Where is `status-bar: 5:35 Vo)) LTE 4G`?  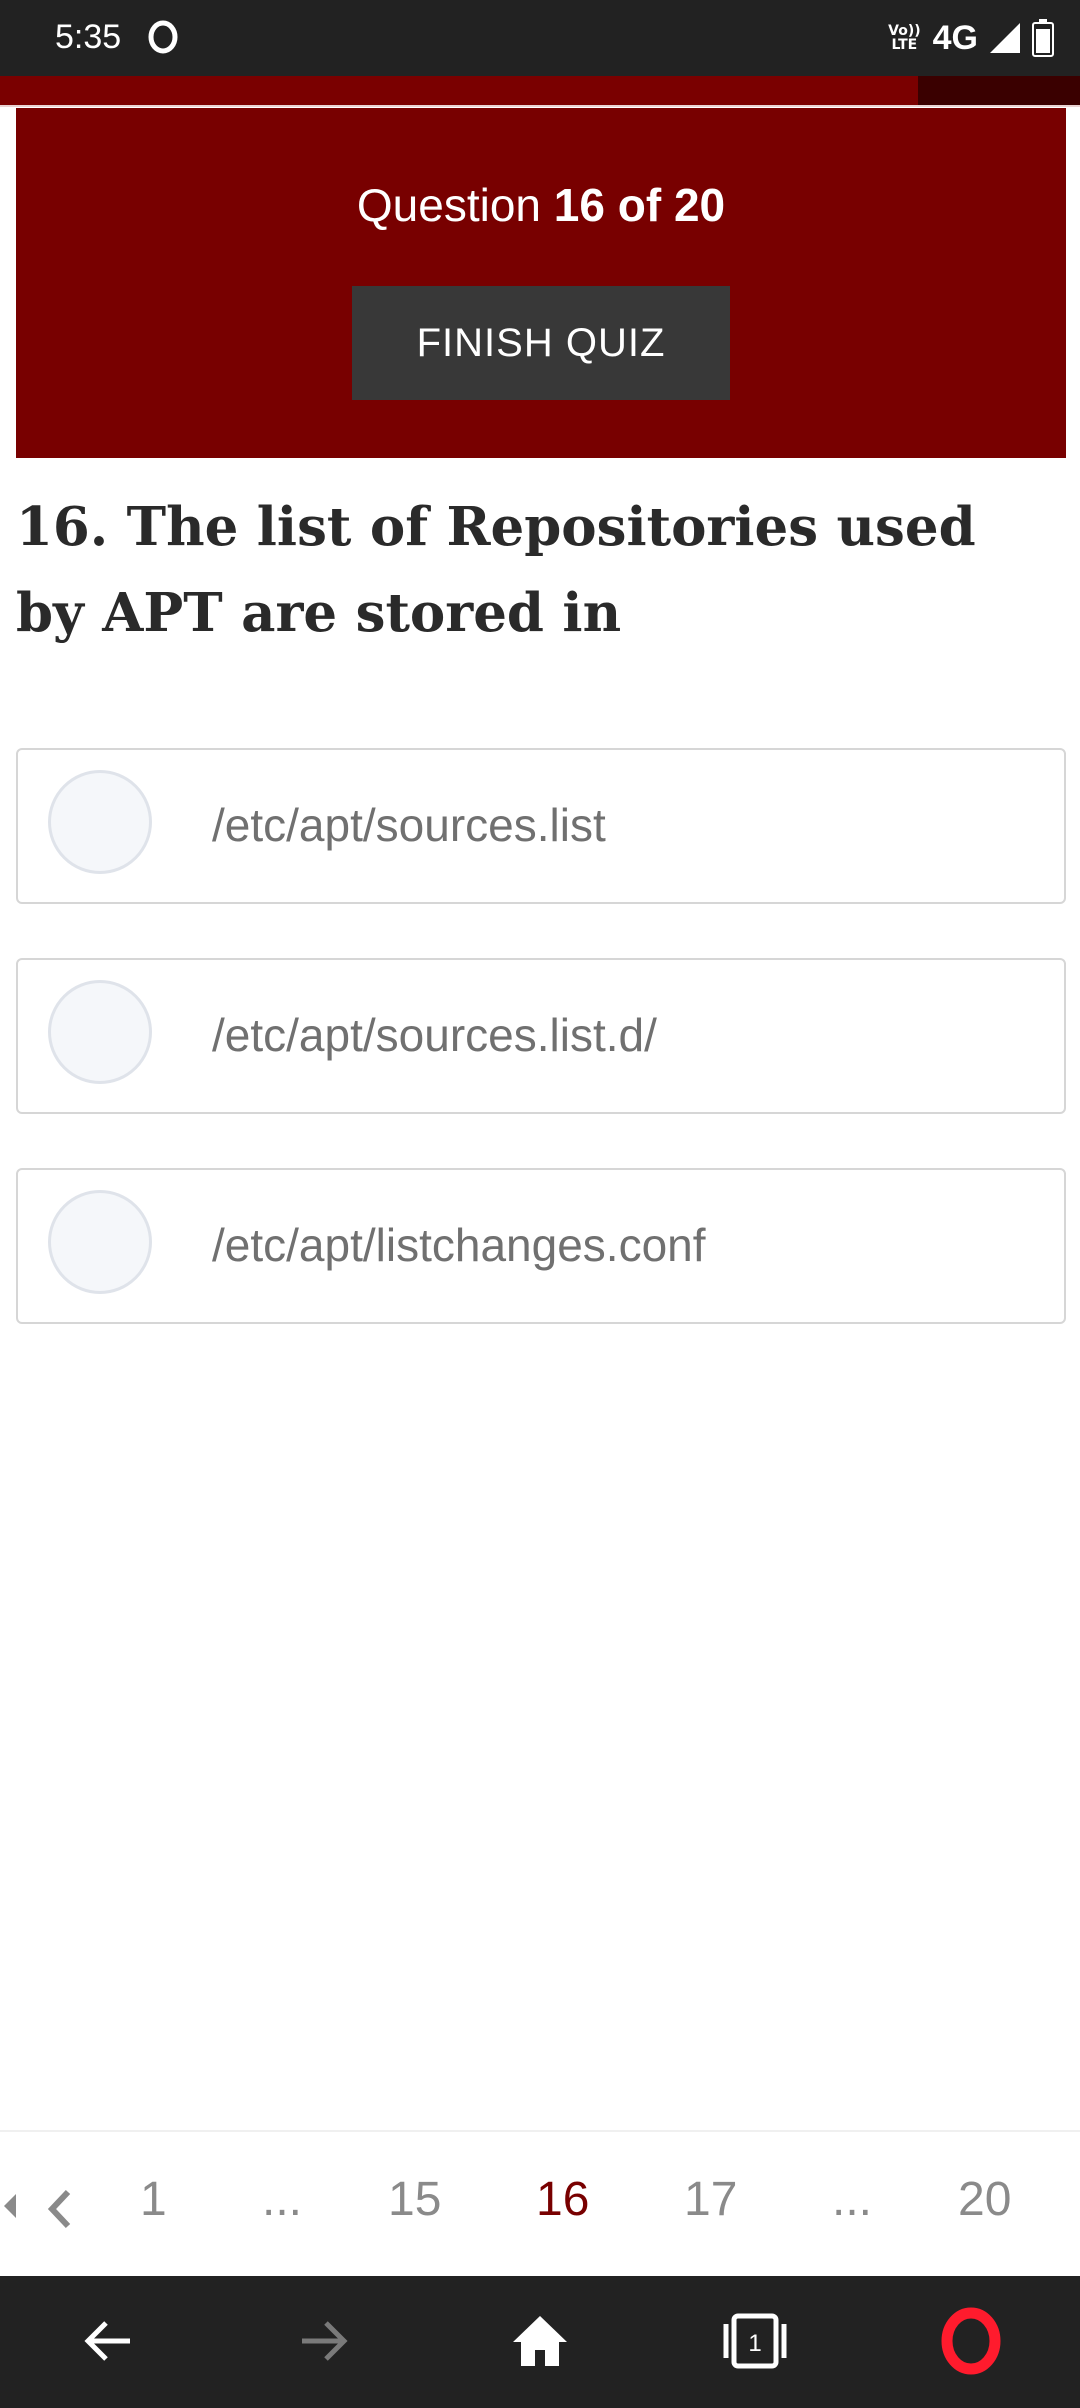 status-bar: 5:35 Vo)) LTE 4G is located at coordinates (540, 38).